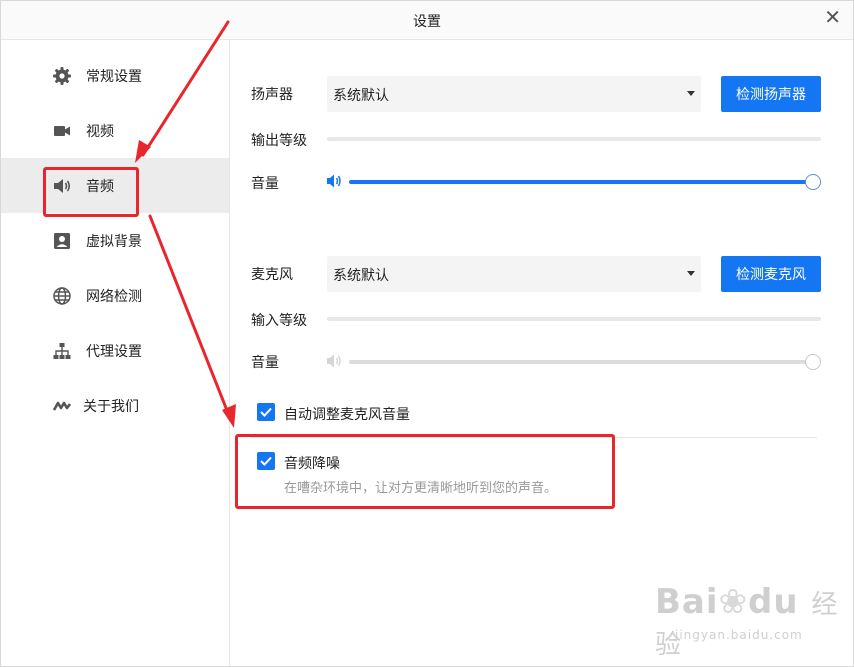 Image resolution: width=854 pixels, height=667 pixels. I want to click on speaker-select-value: 系统默认, so click(361, 96).